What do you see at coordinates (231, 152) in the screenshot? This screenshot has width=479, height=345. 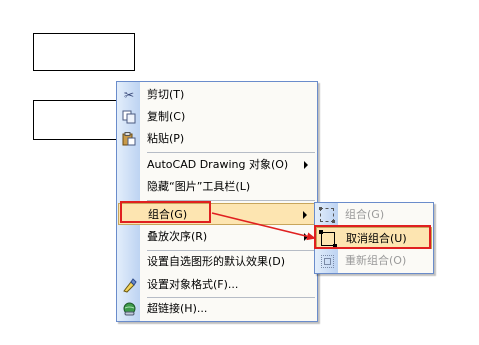 I see `menu-separator` at bounding box center [231, 152].